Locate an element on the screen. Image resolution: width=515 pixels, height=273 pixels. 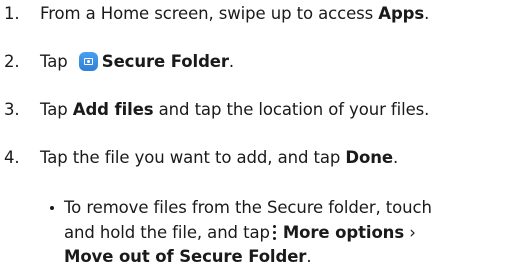
done-label: Done is located at coordinates (369, 157).